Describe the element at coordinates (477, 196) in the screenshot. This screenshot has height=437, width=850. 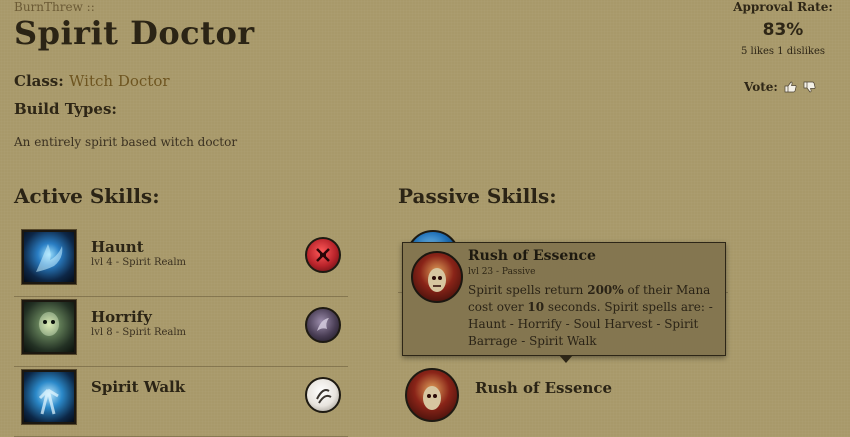
I see `passive-skills-heading: Passive Skills:` at that location.